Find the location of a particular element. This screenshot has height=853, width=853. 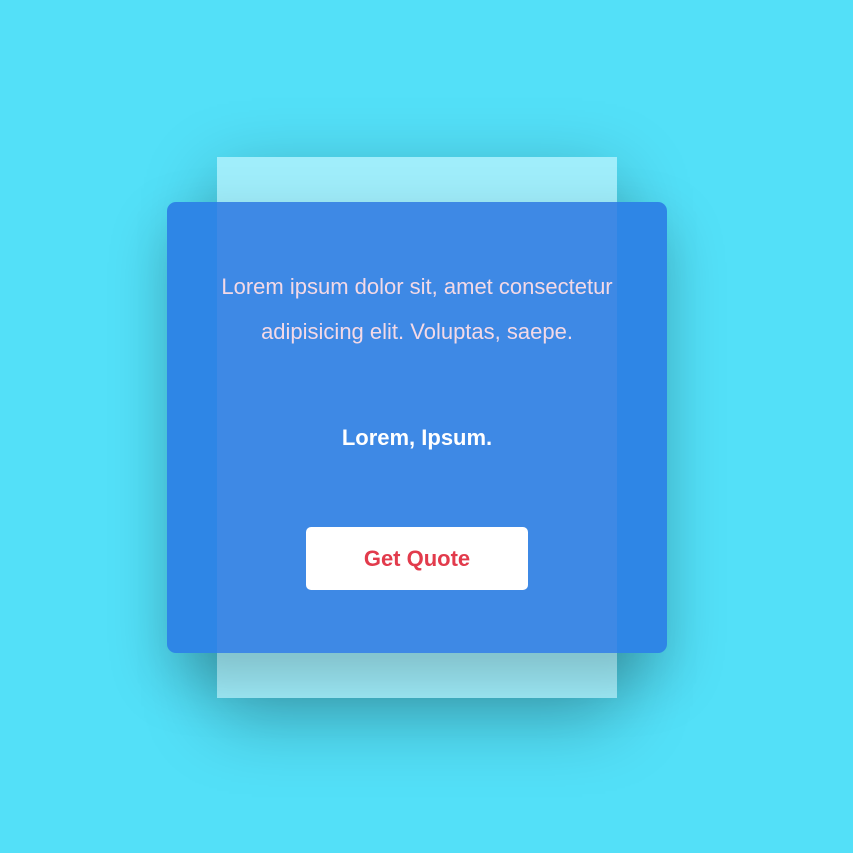

quote-author: Lorem, Ipsum. is located at coordinates (417, 437).